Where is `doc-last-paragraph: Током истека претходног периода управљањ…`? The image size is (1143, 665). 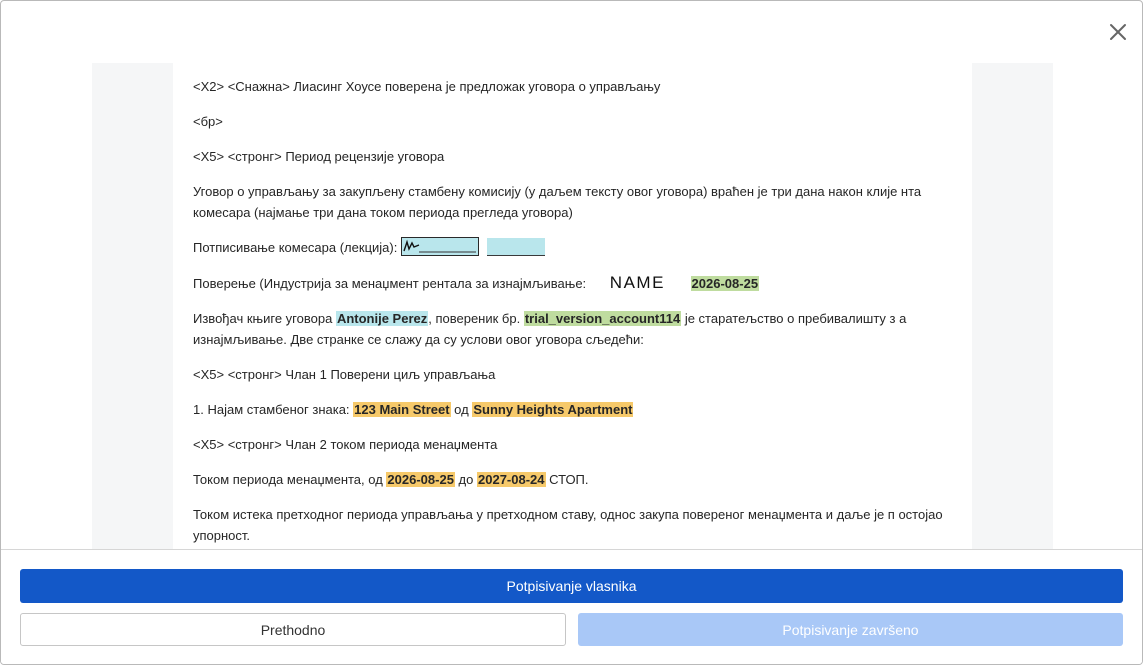
doc-last-paragraph: Током истека претходног периода управљањ… is located at coordinates (568, 525).